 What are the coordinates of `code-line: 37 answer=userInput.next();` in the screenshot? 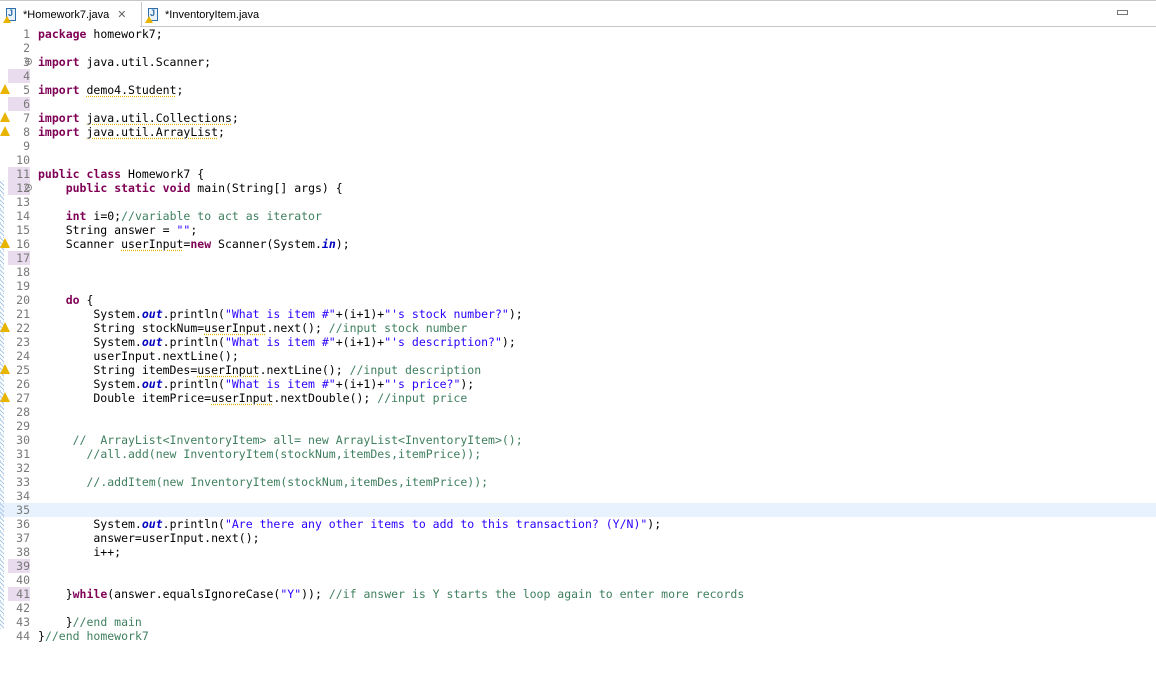 It's located at (578, 538).